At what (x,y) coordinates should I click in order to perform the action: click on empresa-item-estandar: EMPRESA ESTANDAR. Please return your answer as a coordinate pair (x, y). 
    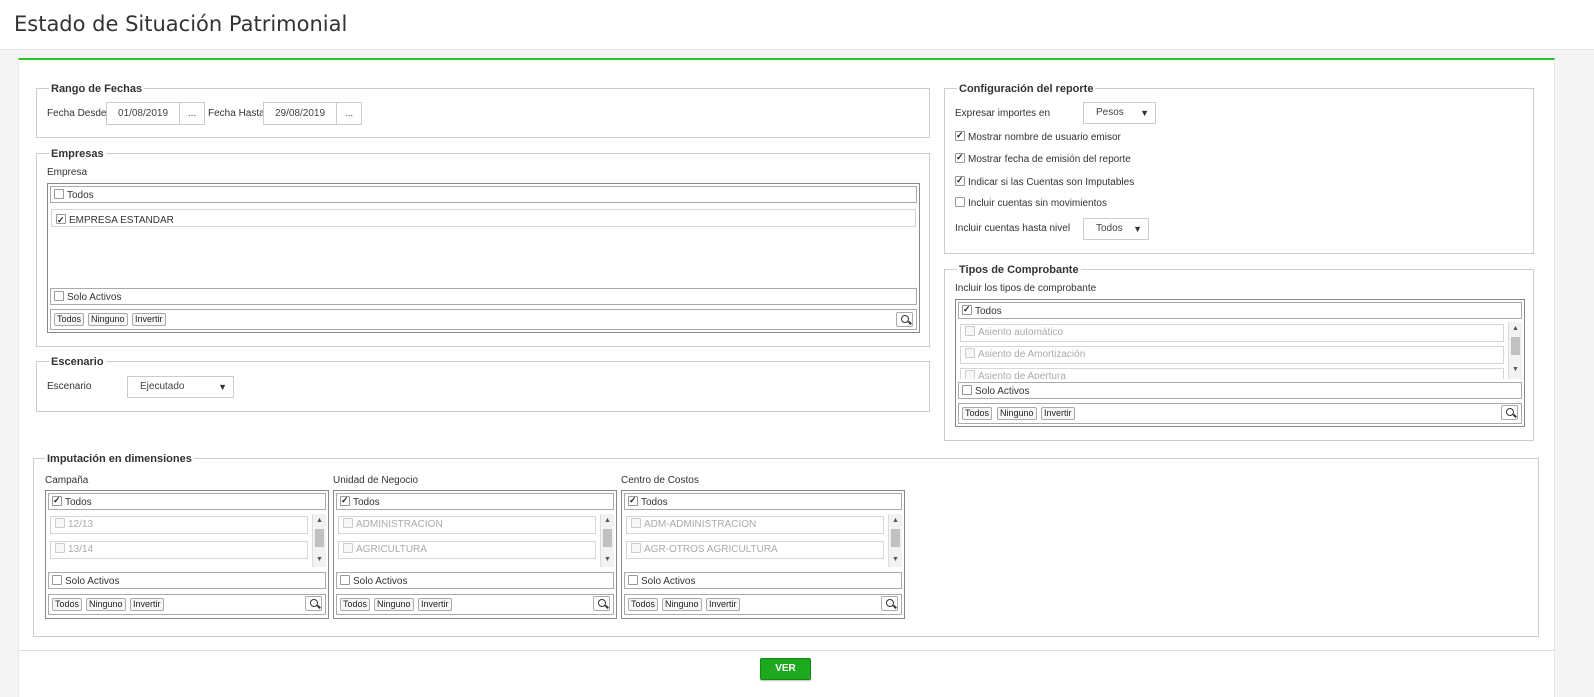
    Looking at the image, I should click on (483, 218).